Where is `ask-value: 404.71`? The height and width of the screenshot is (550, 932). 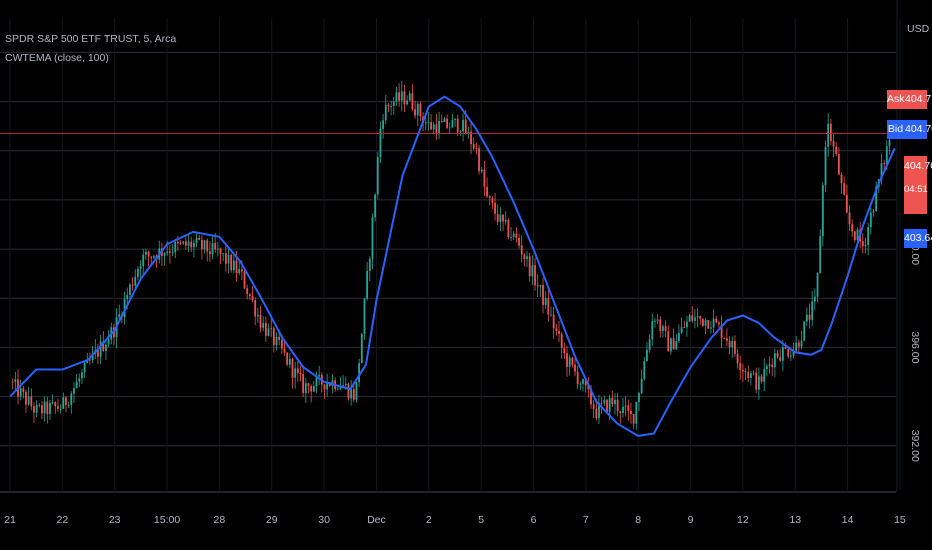 ask-value: 404.71 is located at coordinates (918, 99).